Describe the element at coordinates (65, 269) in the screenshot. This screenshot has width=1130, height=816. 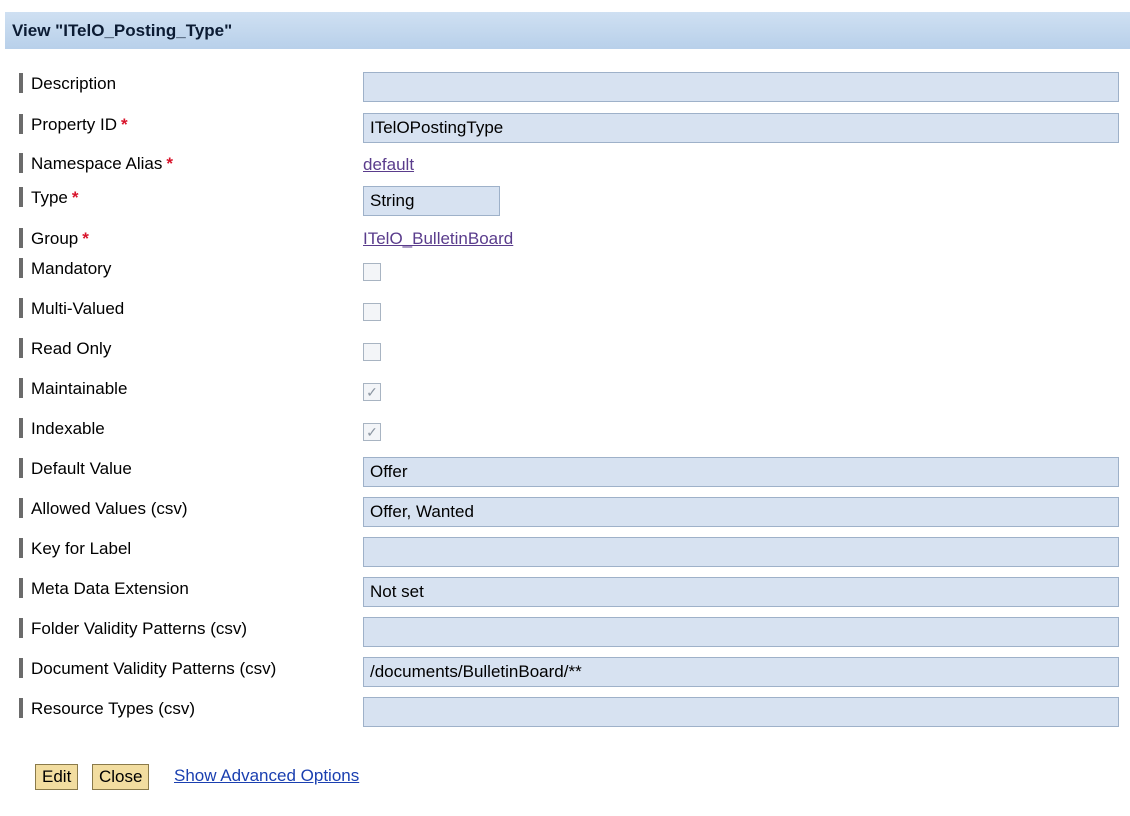
I see `mandatory-label: Mandatory` at that location.